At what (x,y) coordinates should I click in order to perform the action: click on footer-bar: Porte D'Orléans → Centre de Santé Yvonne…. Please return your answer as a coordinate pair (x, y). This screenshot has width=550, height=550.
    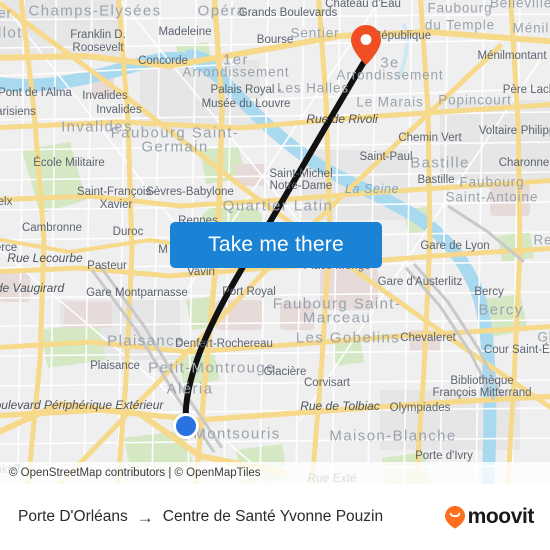
    Looking at the image, I should click on (275, 517).